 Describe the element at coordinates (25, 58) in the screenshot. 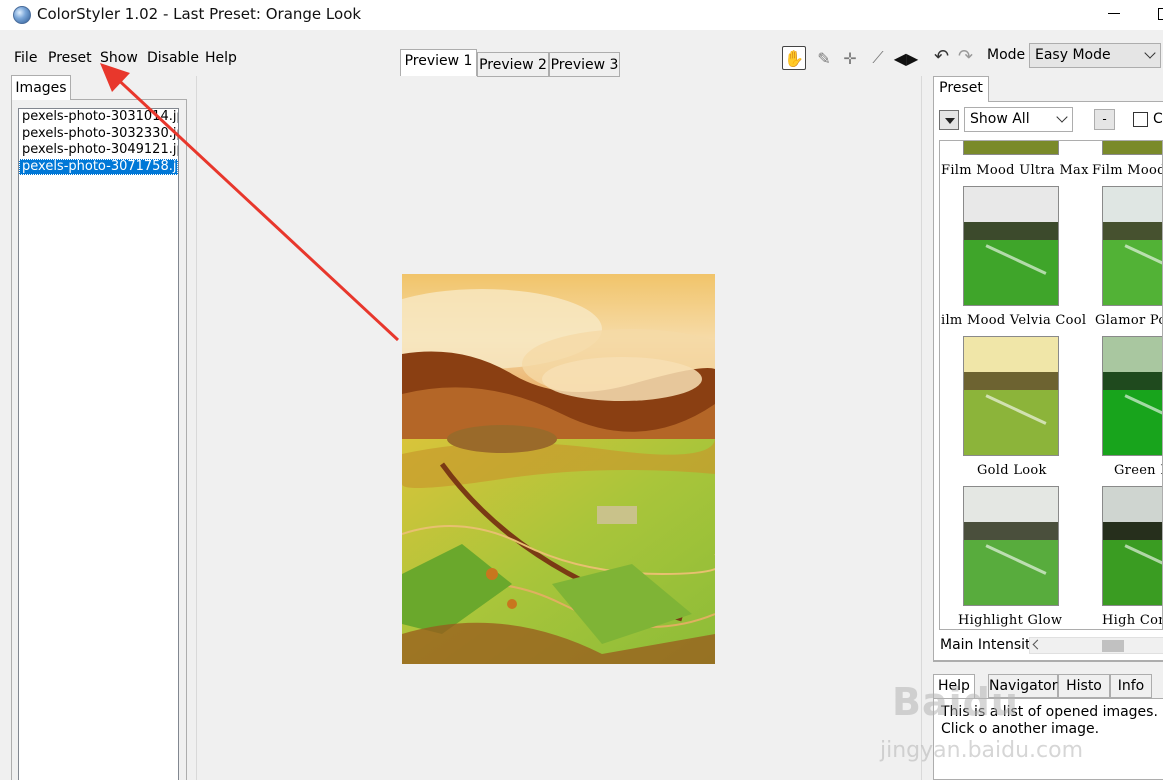

I see `menu-file: File` at that location.